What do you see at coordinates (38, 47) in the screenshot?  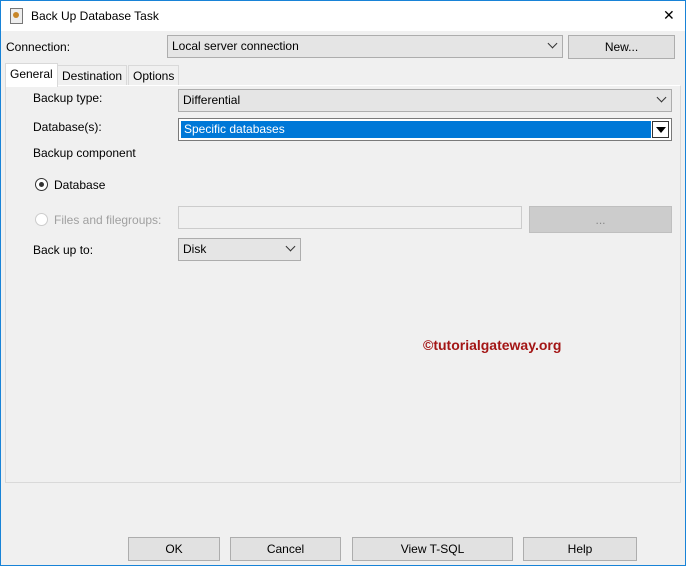 I see `connection-label: Connection:` at bounding box center [38, 47].